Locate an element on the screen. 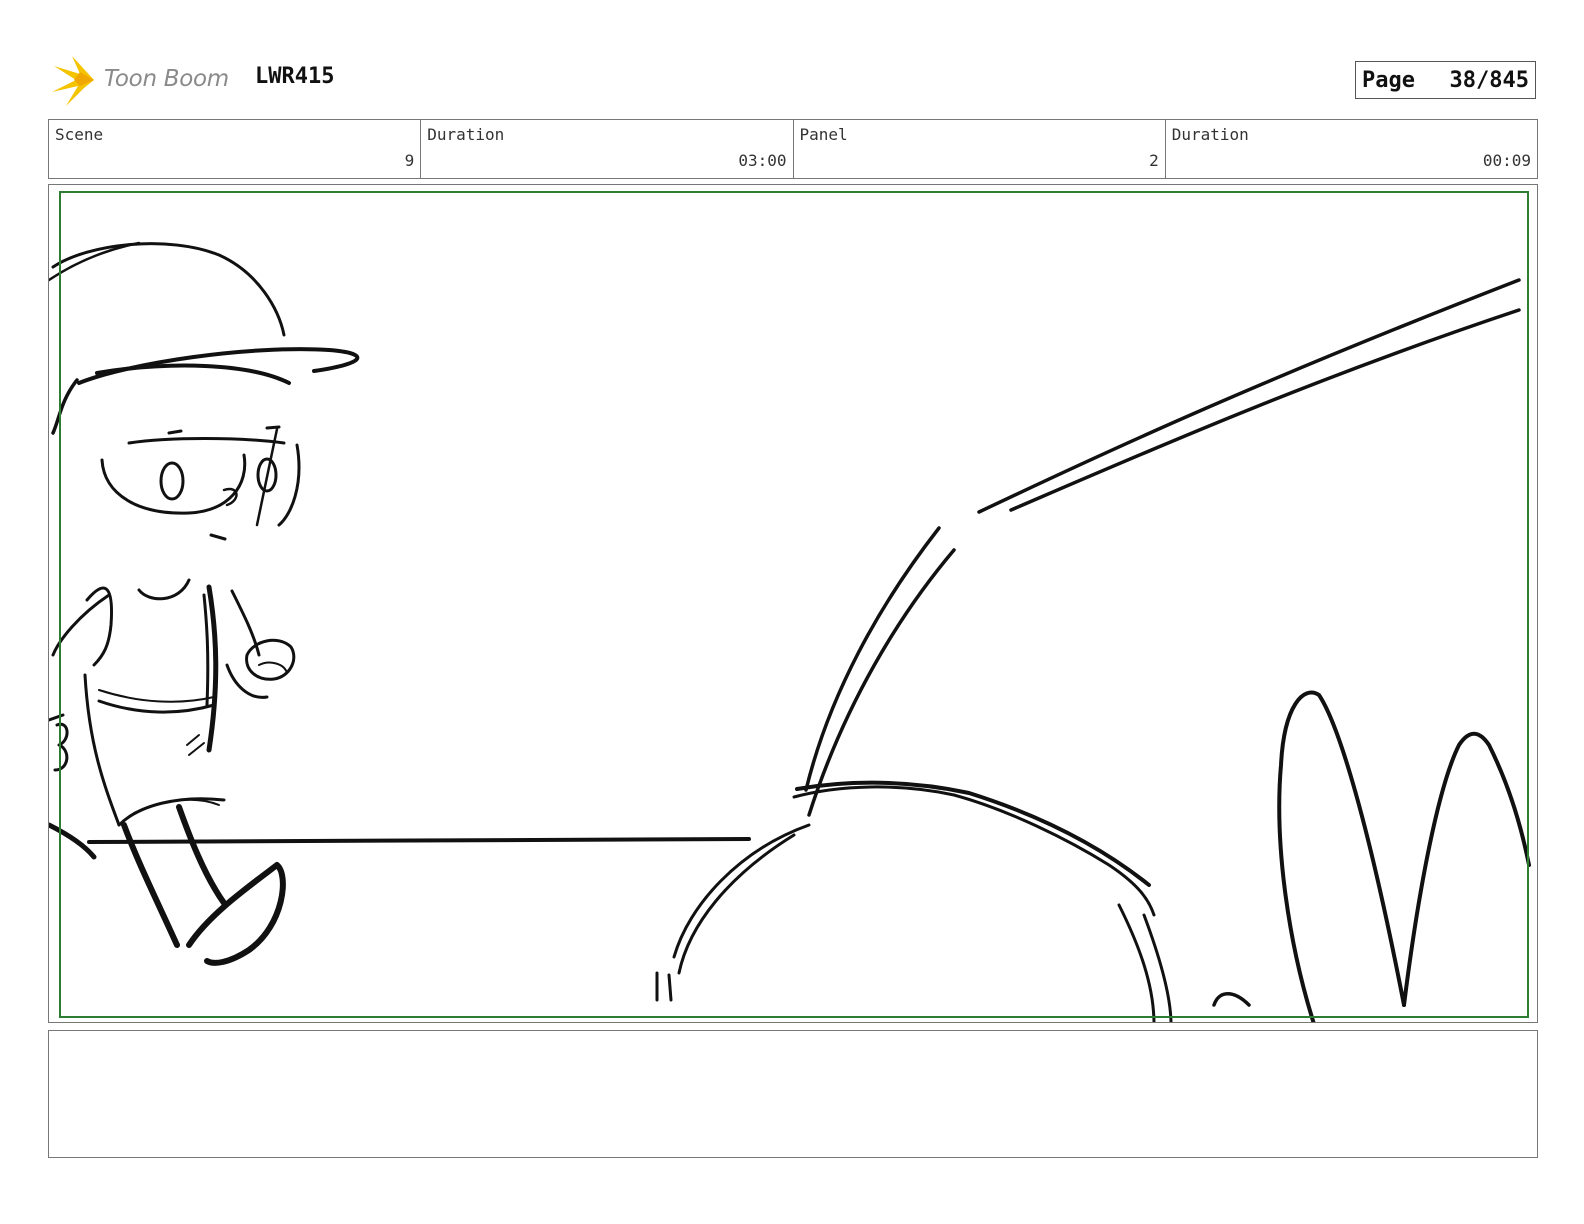 The width and height of the screenshot is (1584, 1224). page-number: 38/845 is located at coordinates (1489, 80).